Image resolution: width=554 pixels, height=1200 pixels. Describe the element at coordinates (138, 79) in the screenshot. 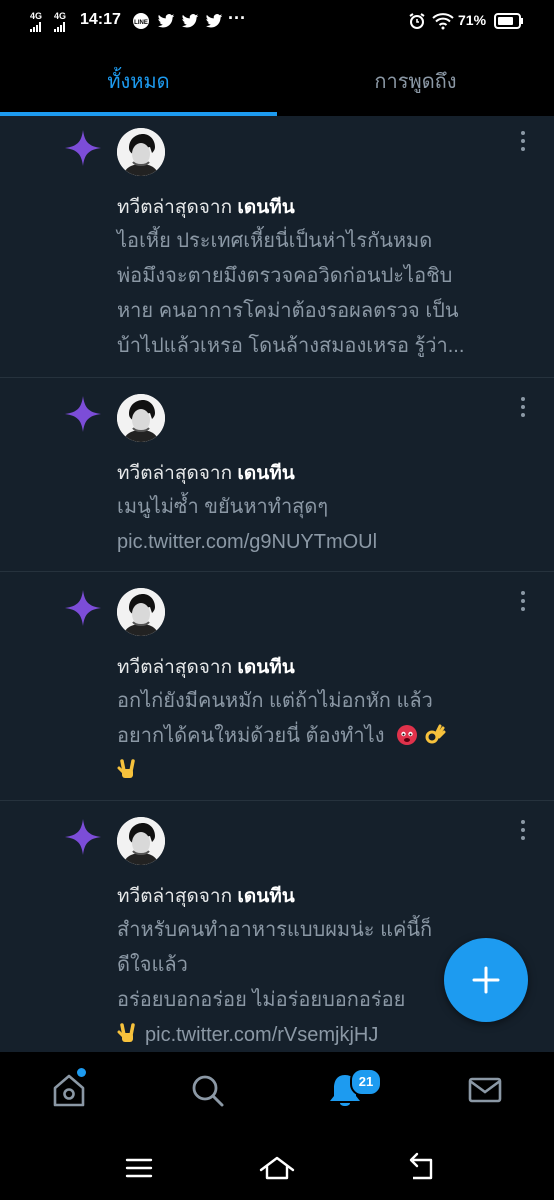

I see `tab-all: ทั้งหมด` at that location.